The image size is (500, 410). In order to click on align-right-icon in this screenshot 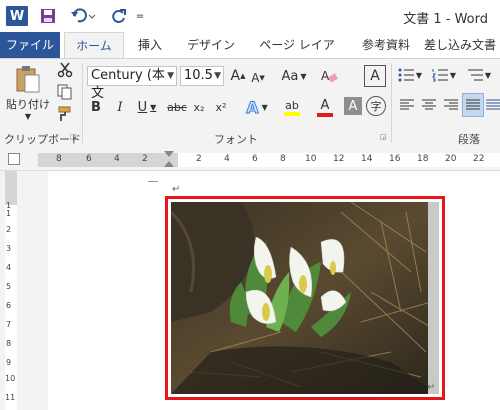, I will do `click(451, 104)`.